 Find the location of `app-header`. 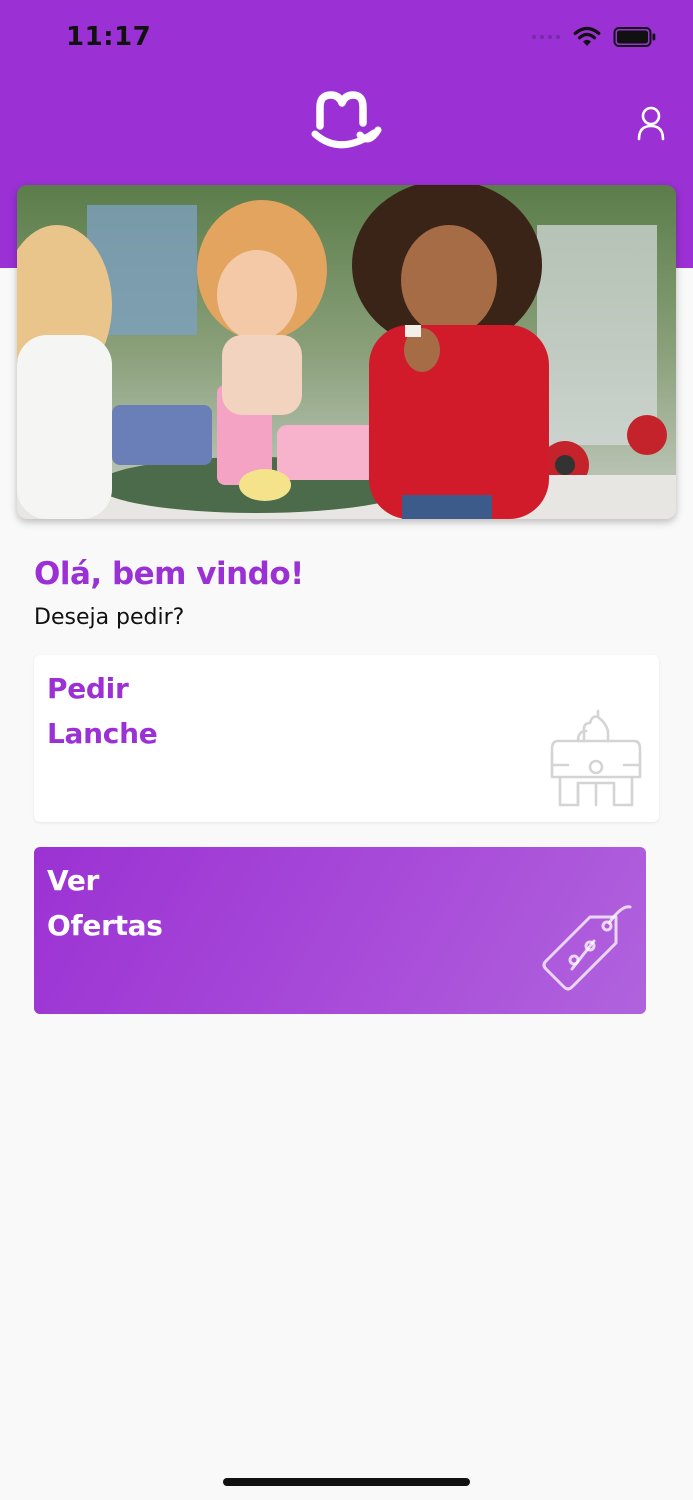

app-header is located at coordinates (346, 126).